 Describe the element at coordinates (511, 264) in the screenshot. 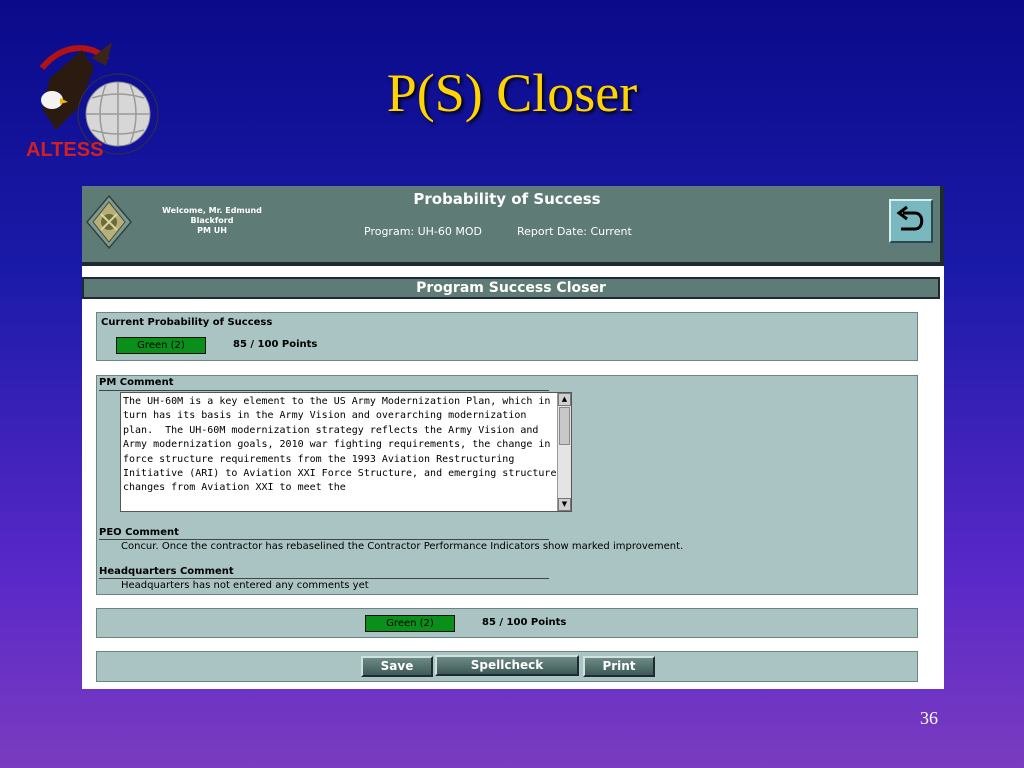

I see `header-divider` at that location.